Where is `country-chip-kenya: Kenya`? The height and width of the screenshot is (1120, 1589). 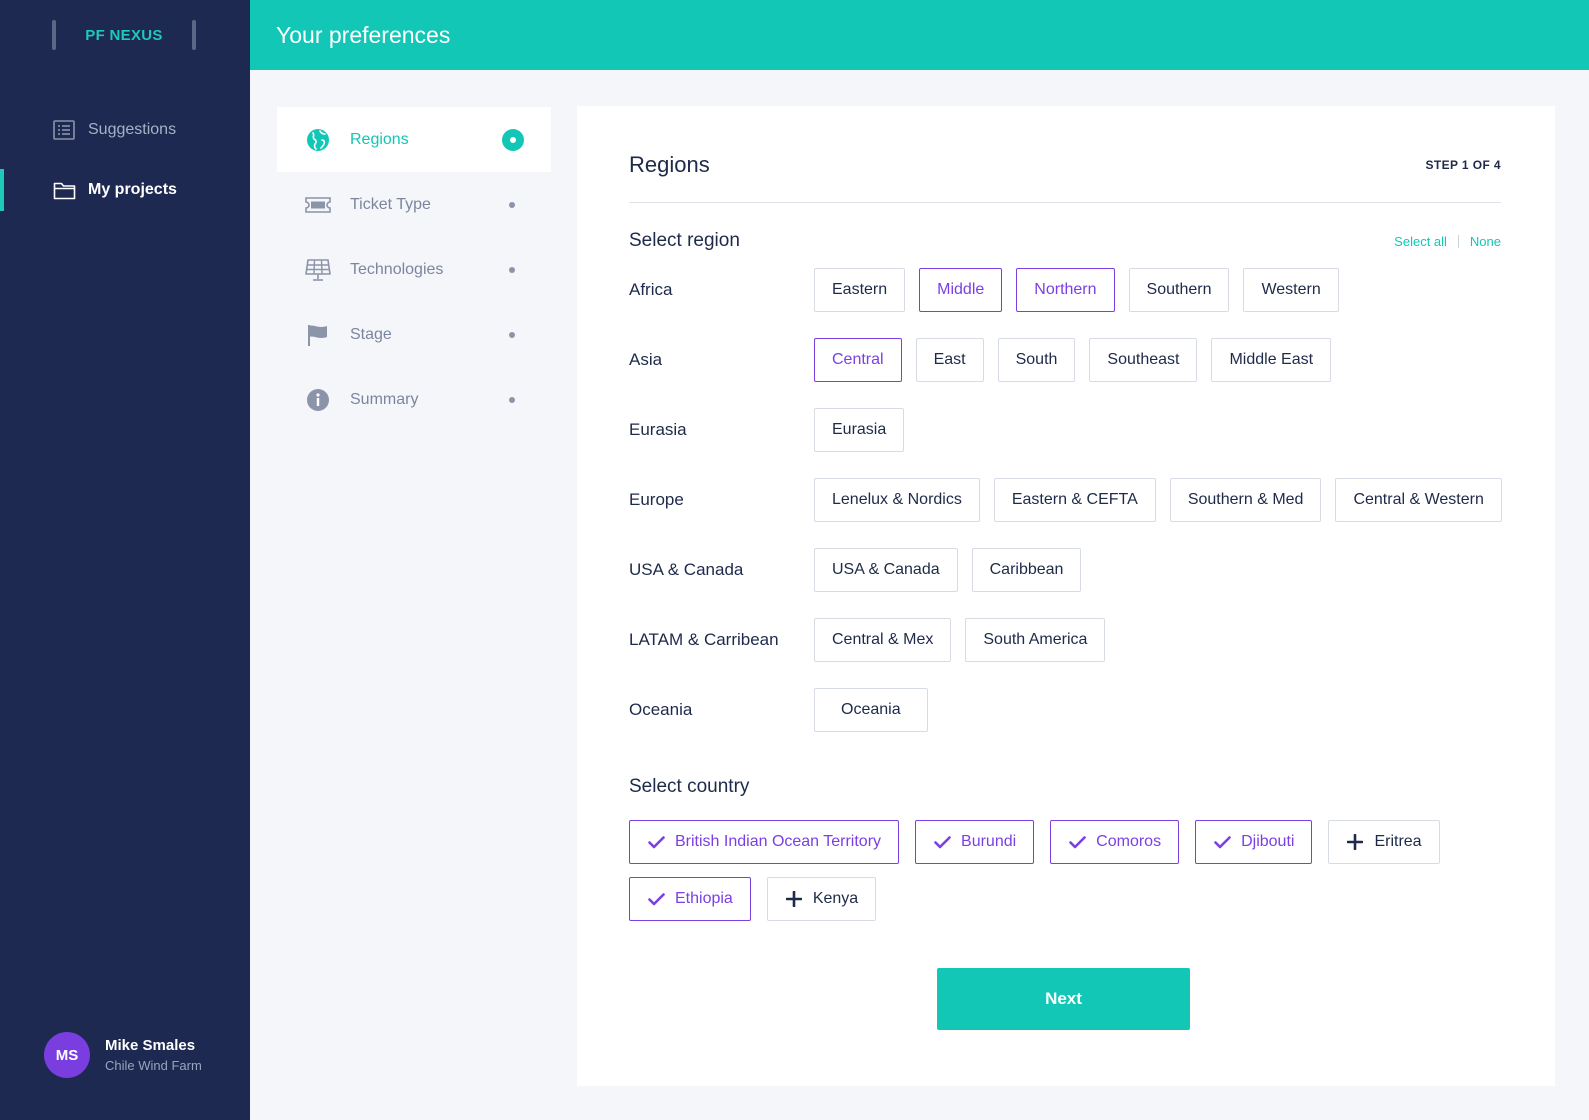 country-chip-kenya: Kenya is located at coordinates (821, 899).